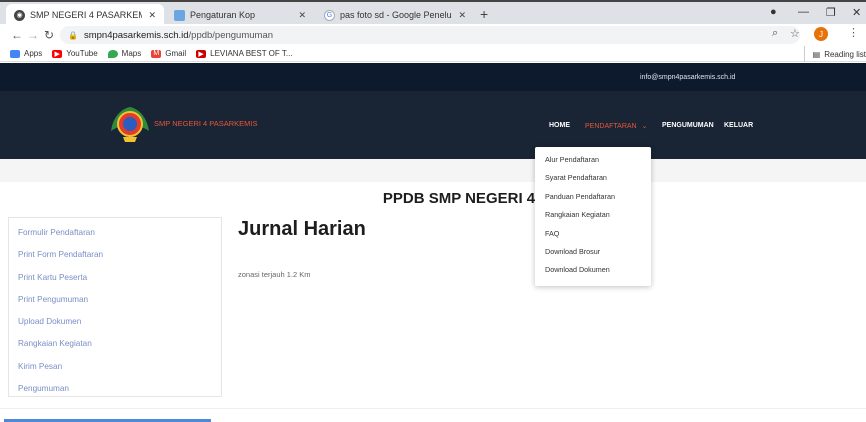  Describe the element at coordinates (821, 34) in the screenshot. I see `profile-avatar: J` at that location.